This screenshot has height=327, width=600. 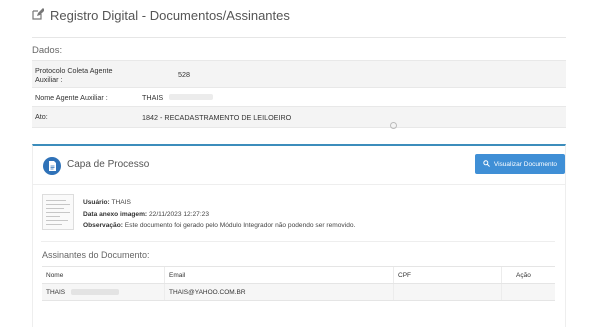 I want to click on view-document-label: Visualizar Documento, so click(x=525, y=164).